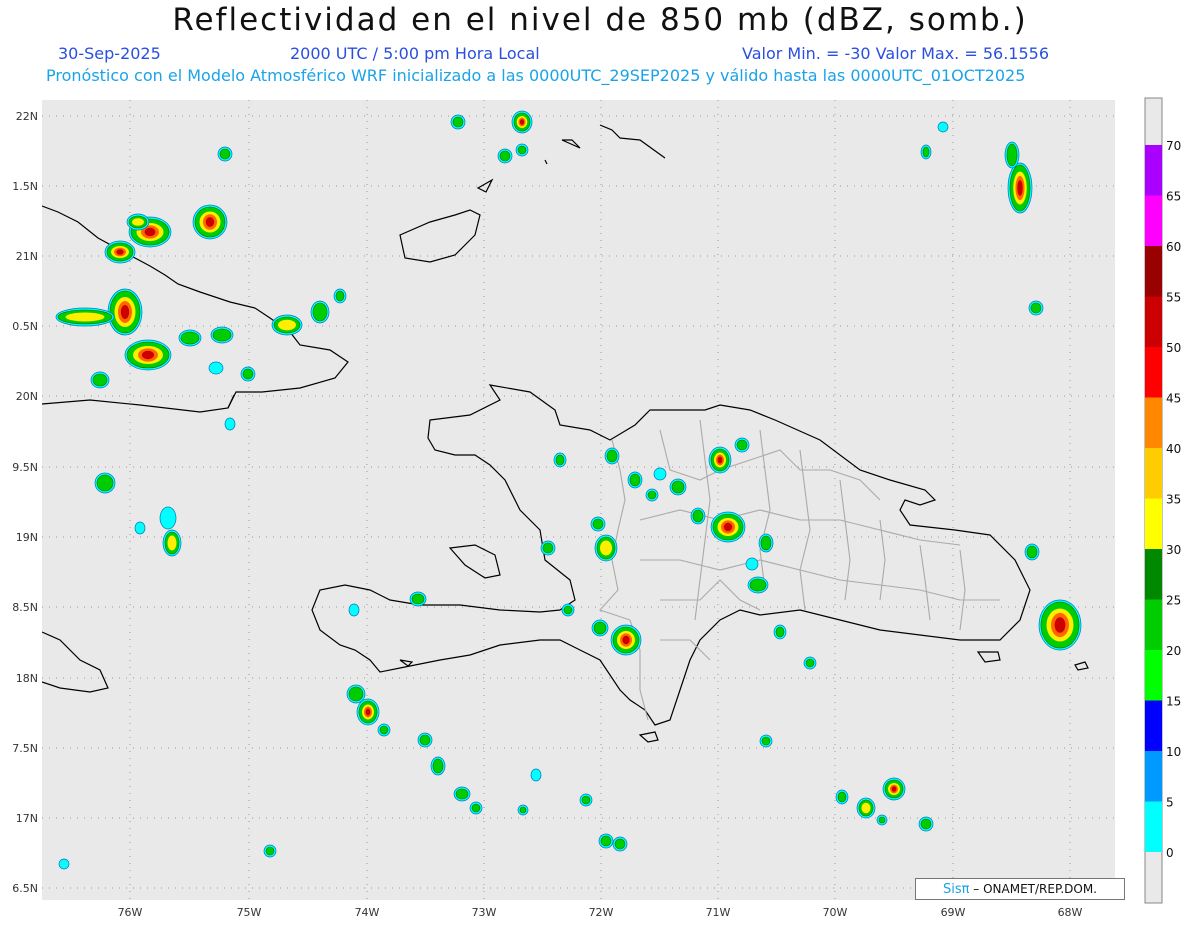 The height and width of the screenshot is (927, 1200). What do you see at coordinates (27, 537) in the screenshot?
I see `lat-label: 19N` at bounding box center [27, 537].